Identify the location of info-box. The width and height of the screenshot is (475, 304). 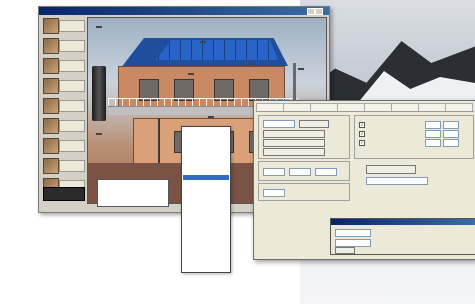
(133, 193).